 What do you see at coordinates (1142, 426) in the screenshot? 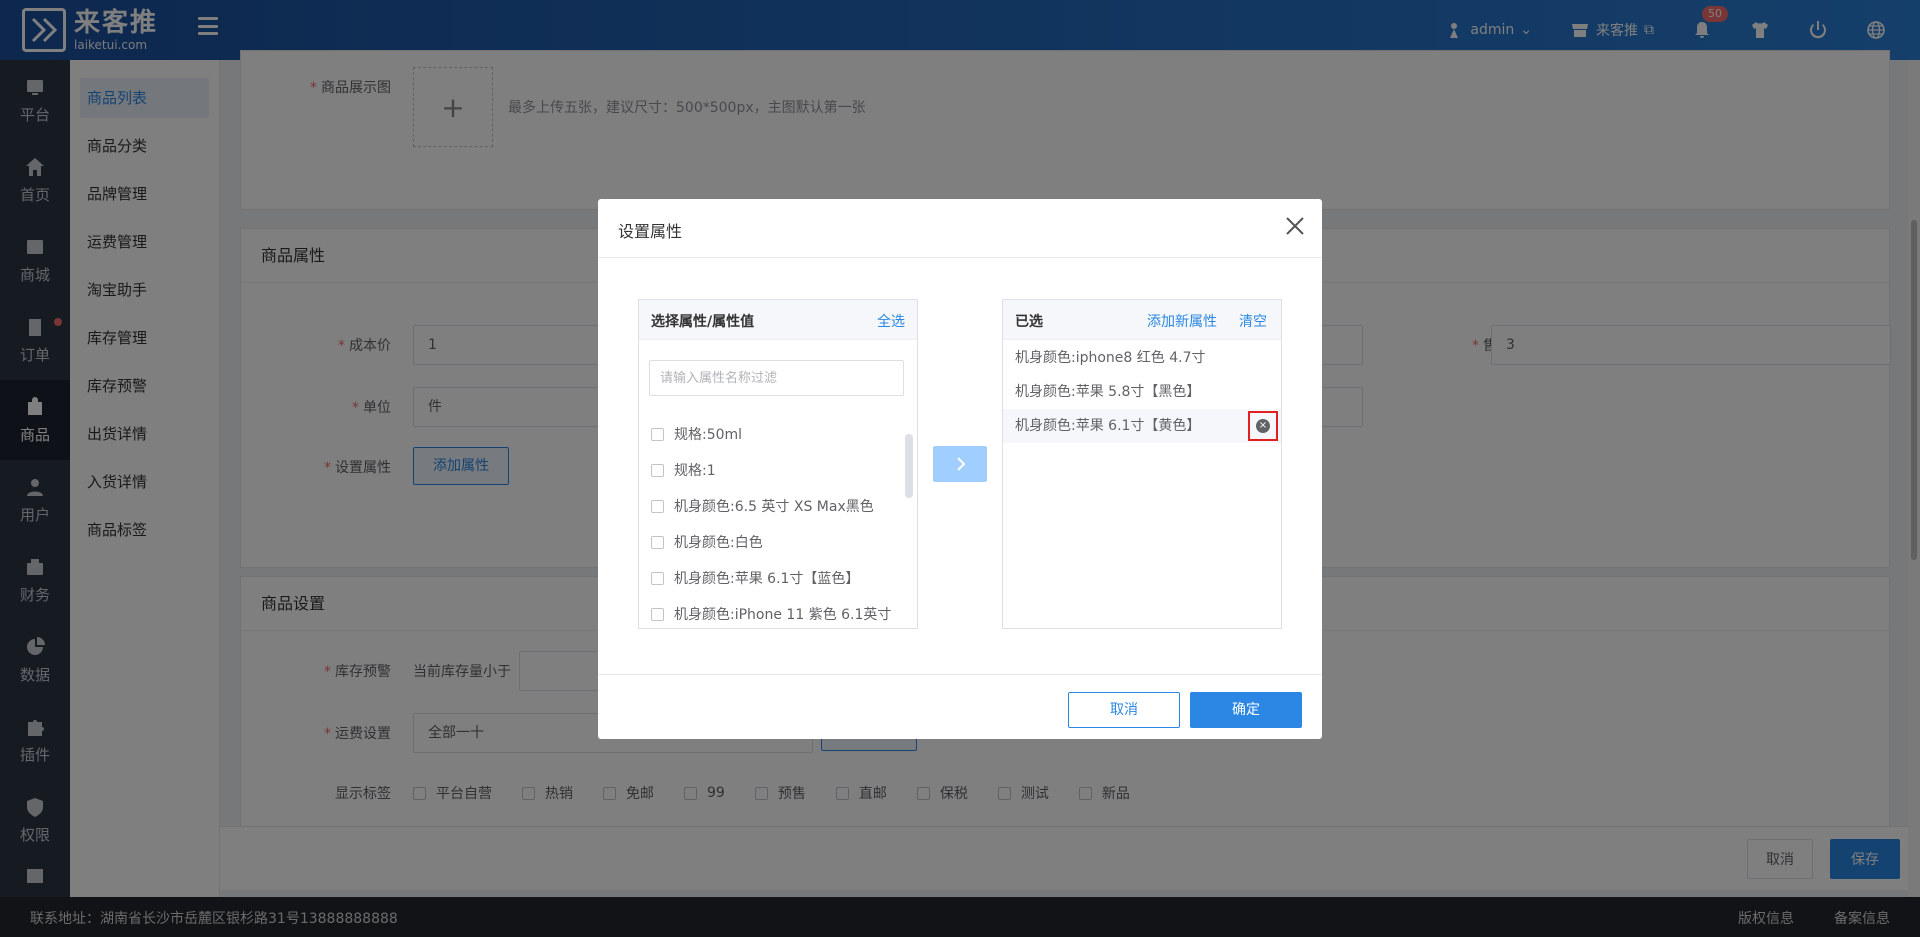
I see `selected-item: 机身颜色:苹果 6.1寸【黄色】 ×` at bounding box center [1142, 426].